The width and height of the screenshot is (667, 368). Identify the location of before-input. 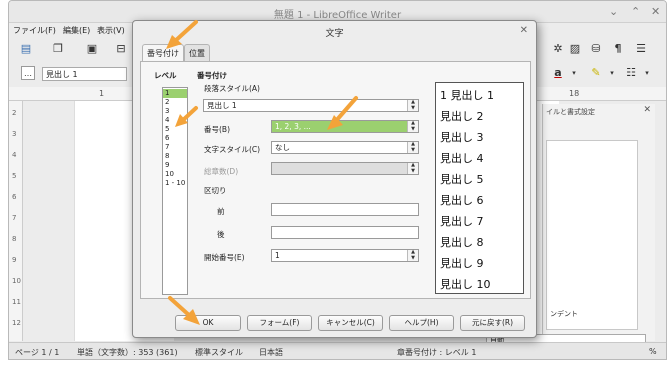
(345, 209).